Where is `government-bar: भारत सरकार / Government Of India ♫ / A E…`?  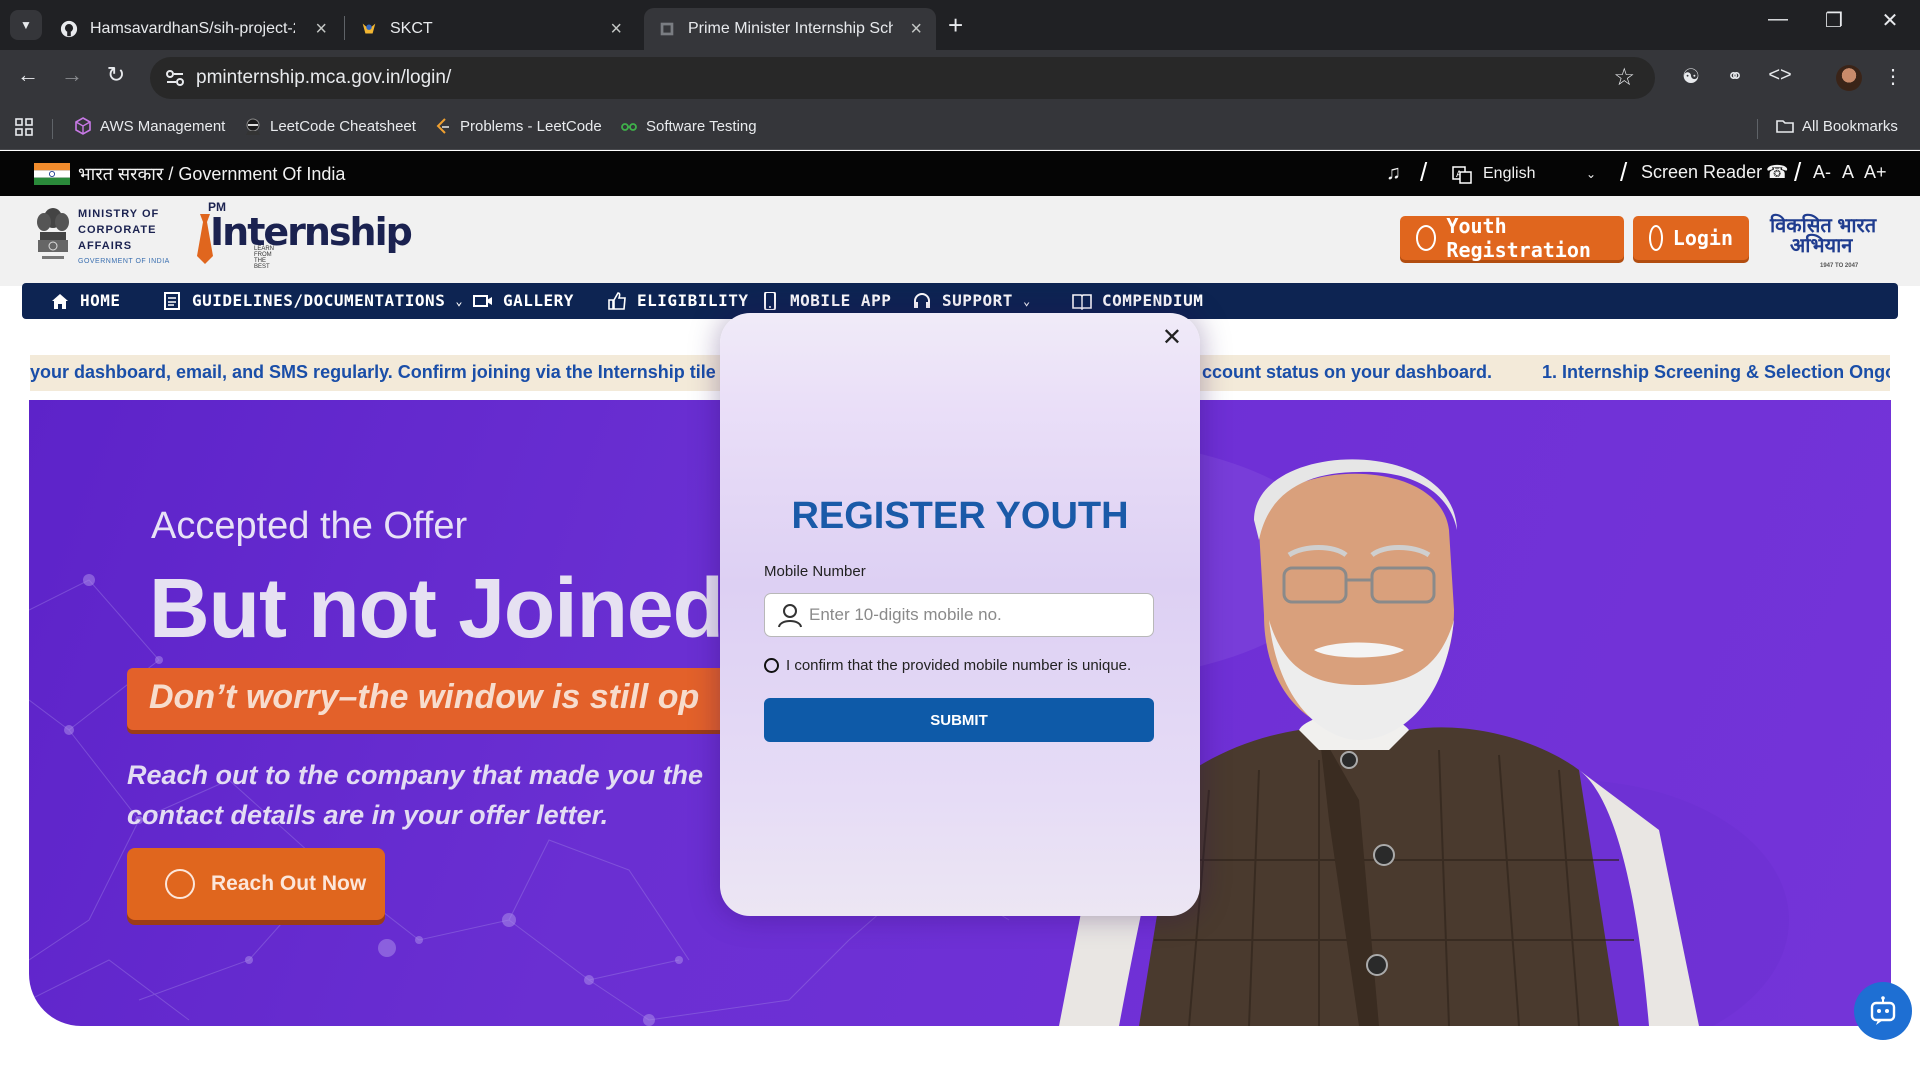
government-bar: भारत सरकार / Government Of India ♫ / A E… is located at coordinates (960, 173).